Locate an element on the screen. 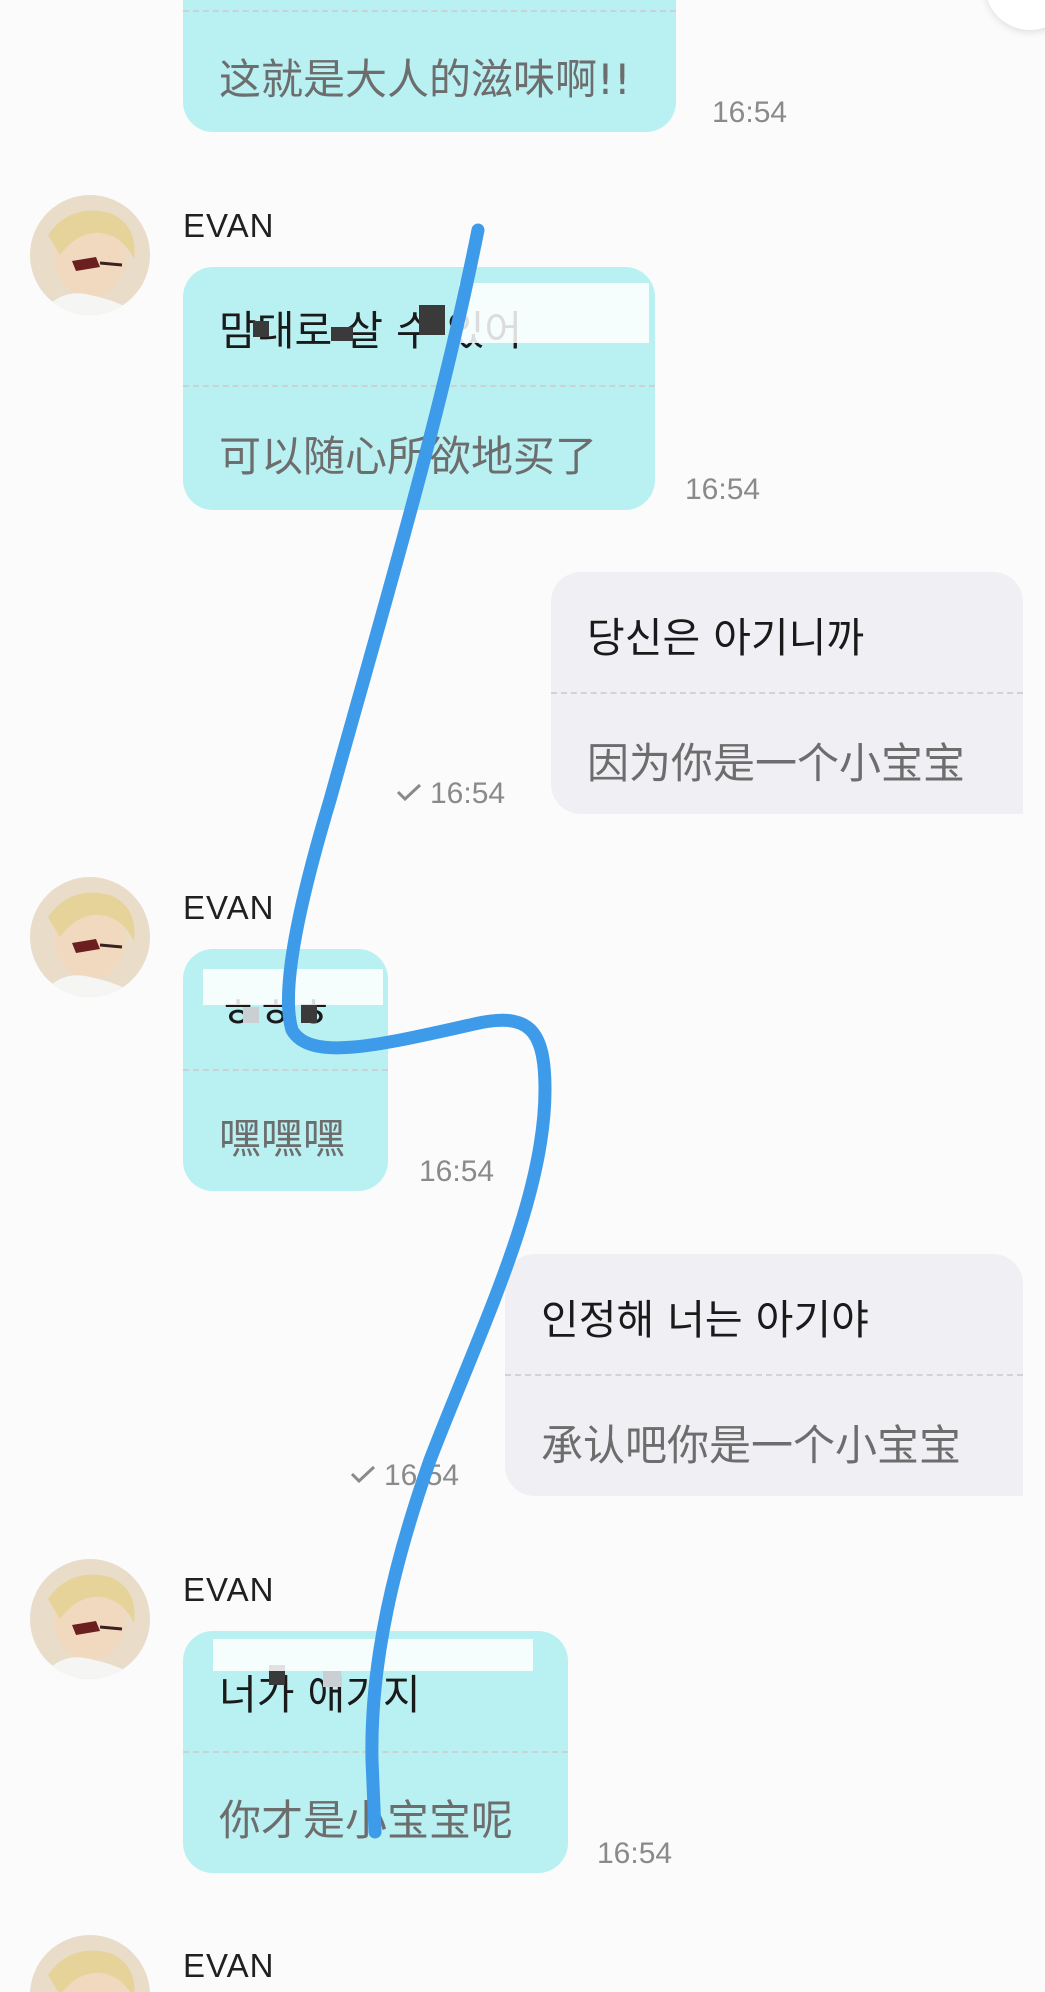  message-translation: 你才是小宝宝呢 is located at coordinates (366, 1820).